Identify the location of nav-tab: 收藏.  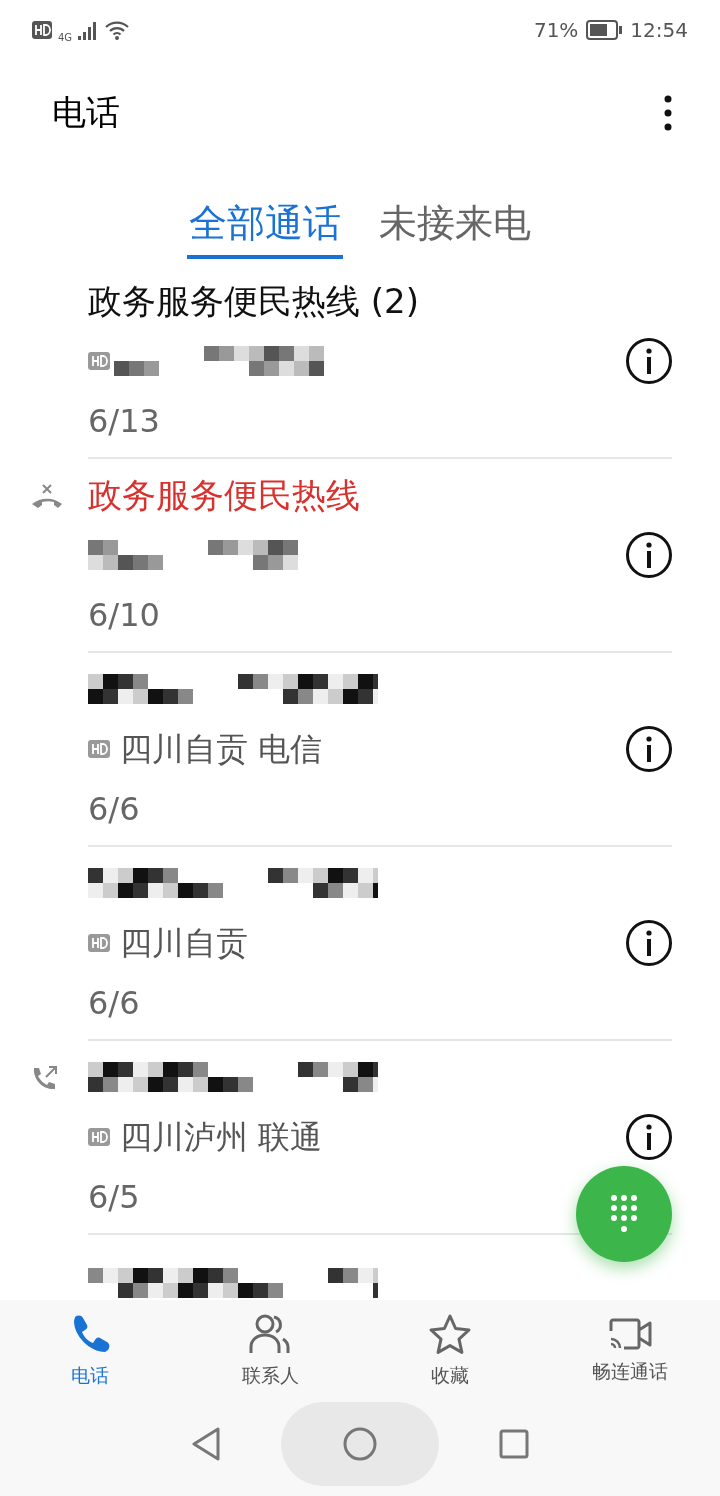
(450, 1351).